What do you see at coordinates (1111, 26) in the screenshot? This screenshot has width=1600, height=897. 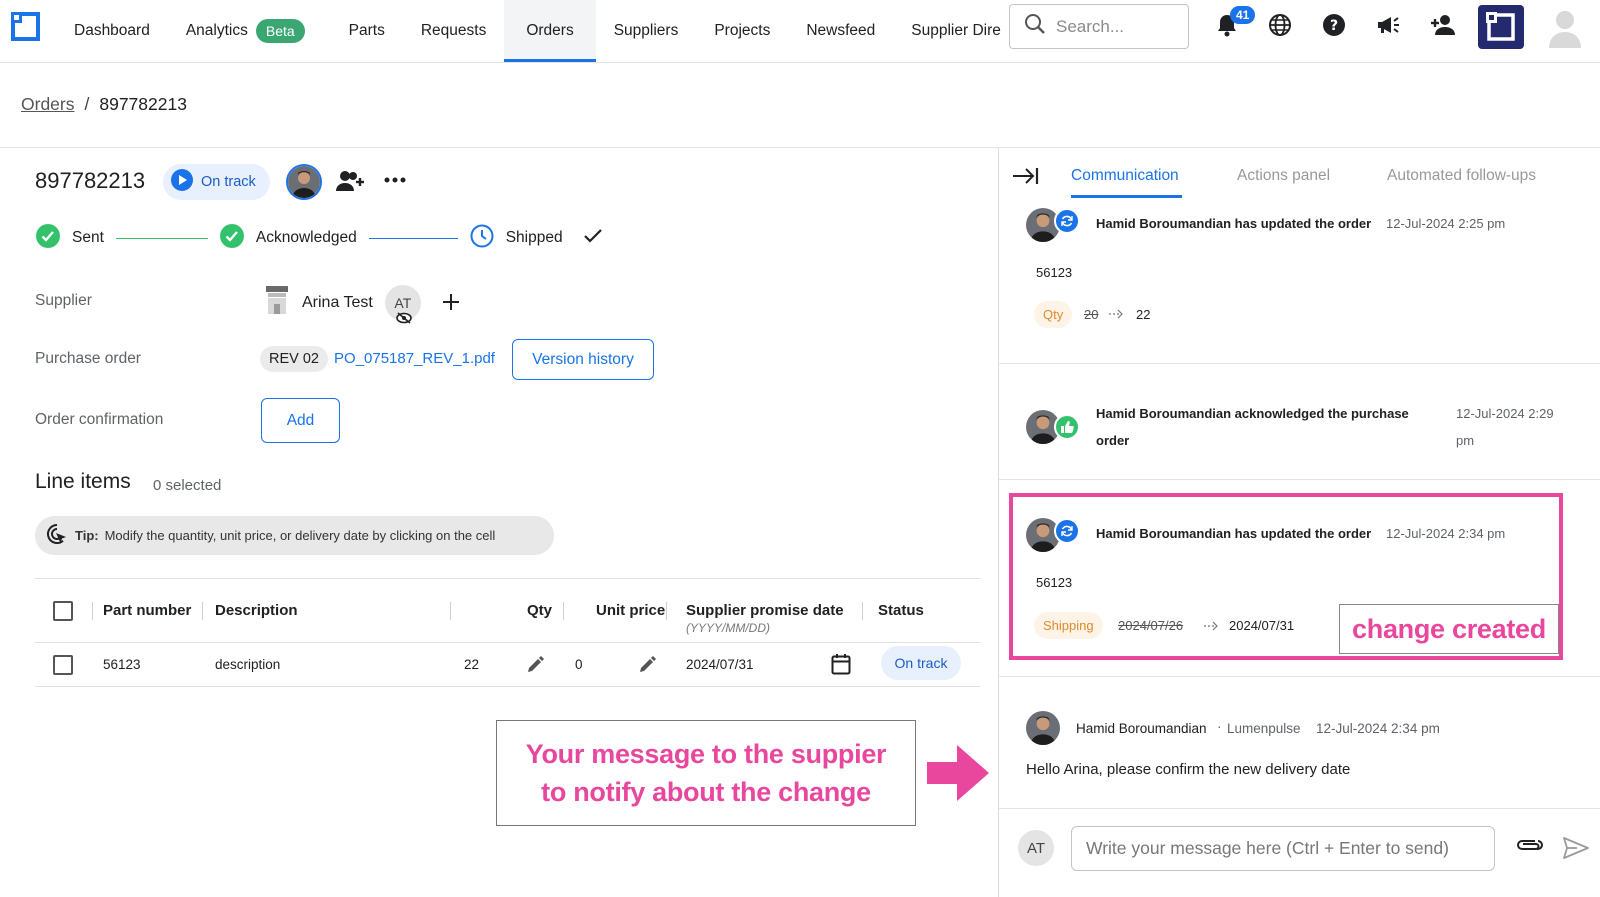 I see `search-input` at bounding box center [1111, 26].